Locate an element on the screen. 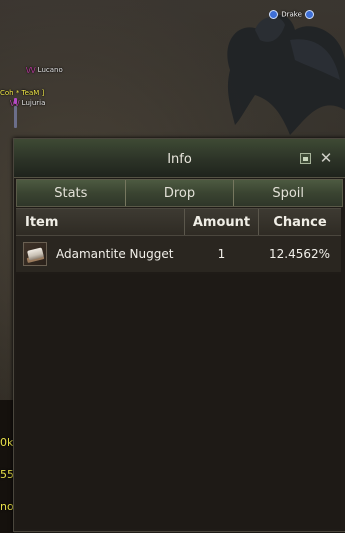 The width and height of the screenshot is (345, 533). nameplate-lucano: \/\/ Lucano is located at coordinates (44, 70).